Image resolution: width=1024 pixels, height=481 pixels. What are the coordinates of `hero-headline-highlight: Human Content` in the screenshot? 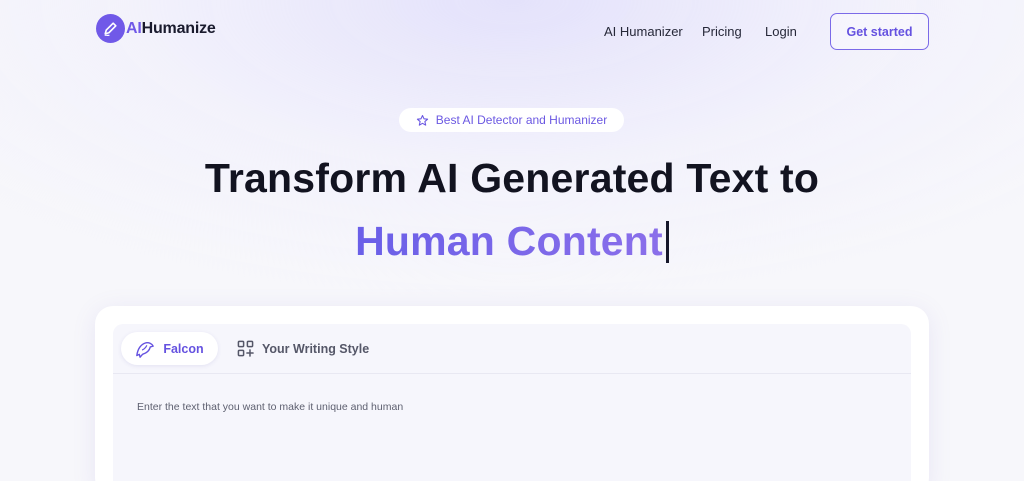 It's located at (512, 241).